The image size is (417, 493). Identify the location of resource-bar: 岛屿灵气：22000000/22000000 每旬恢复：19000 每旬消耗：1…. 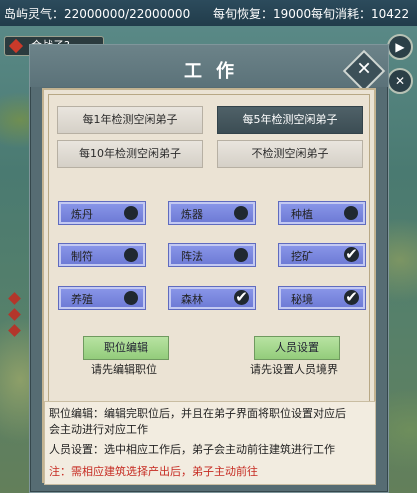
(208, 13).